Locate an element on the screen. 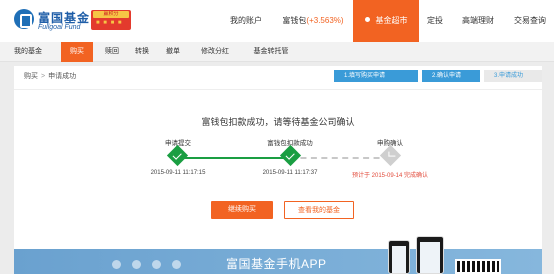  subnav-convert: 转换 is located at coordinates (142, 52).